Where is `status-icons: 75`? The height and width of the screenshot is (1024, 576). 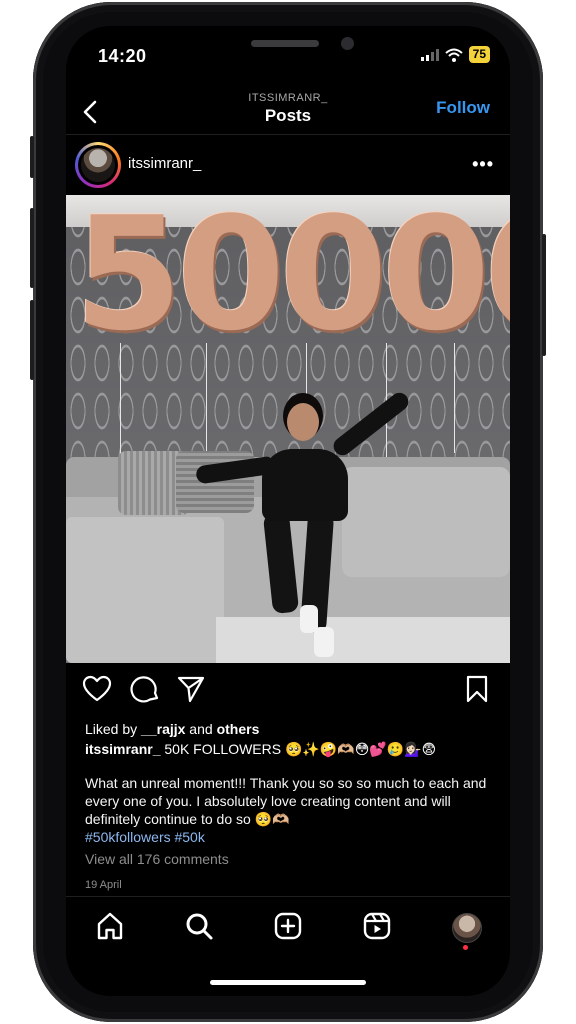
status-icons: 75 is located at coordinates (455, 54).